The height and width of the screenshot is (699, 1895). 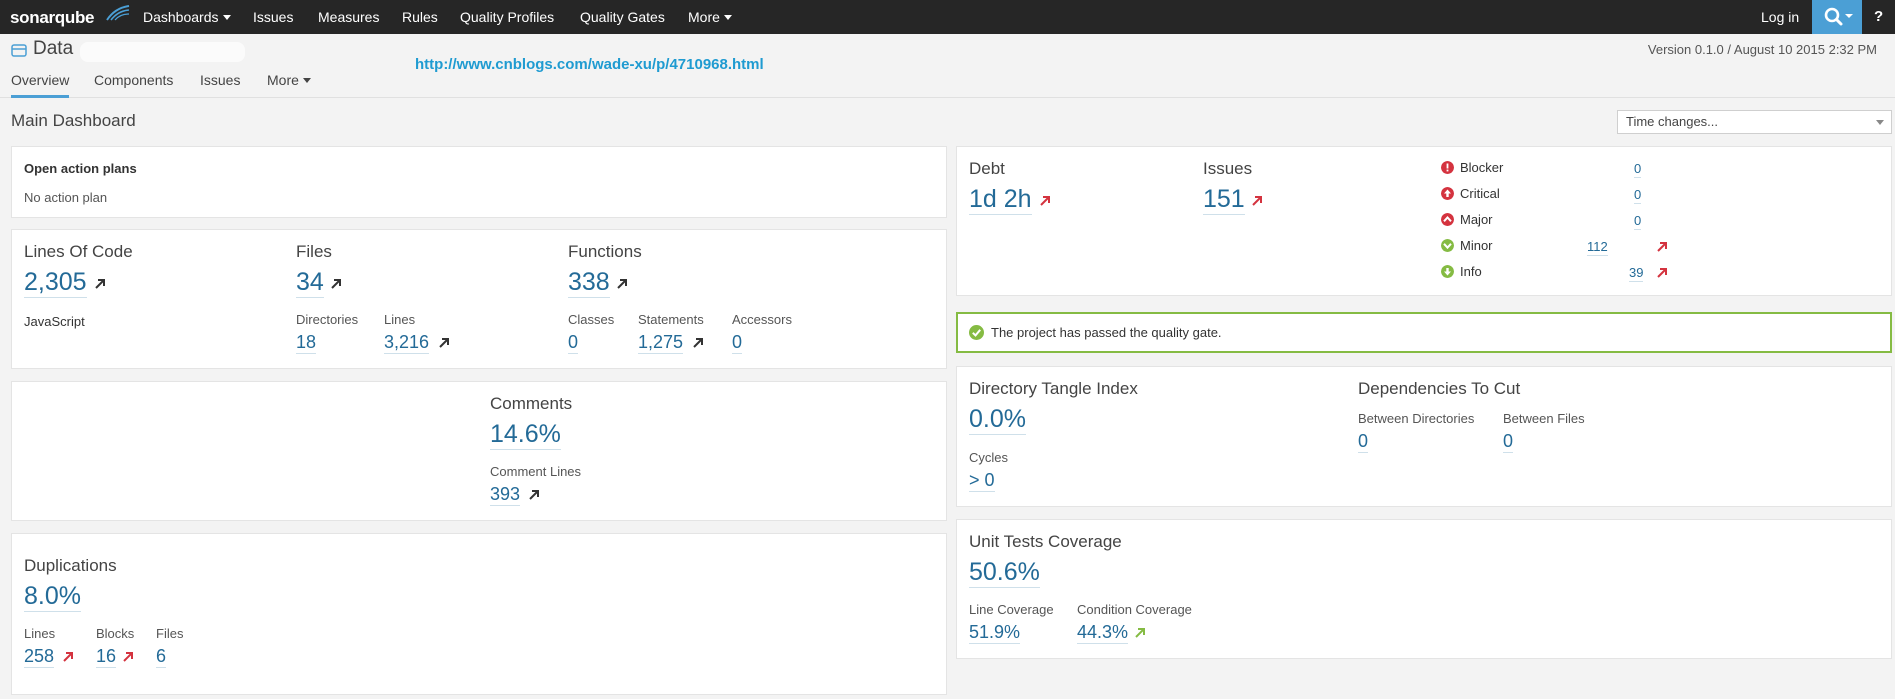 What do you see at coordinates (1638, 169) in the screenshot?
I see `blocker-value: 0` at bounding box center [1638, 169].